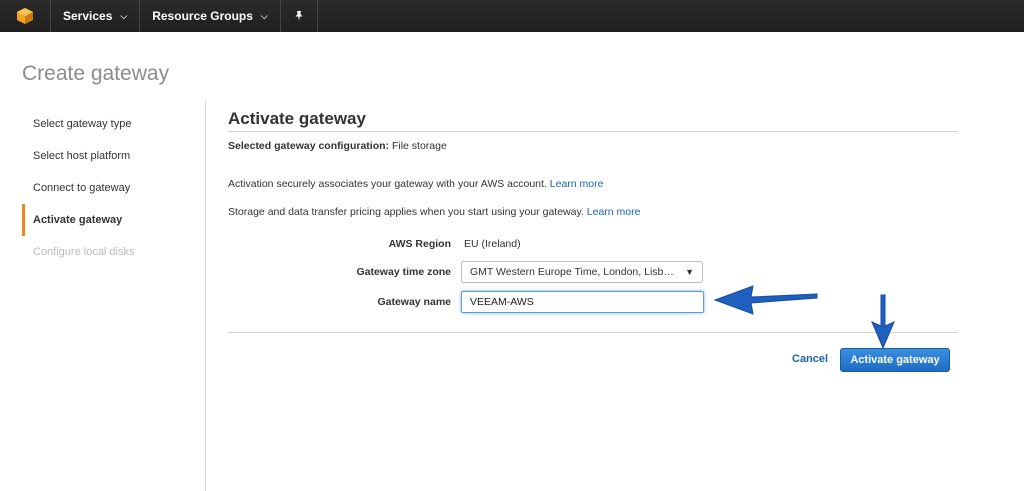 This screenshot has height=491, width=1024. What do you see at coordinates (582, 302) in the screenshot?
I see `gateway-name-input` at bounding box center [582, 302].